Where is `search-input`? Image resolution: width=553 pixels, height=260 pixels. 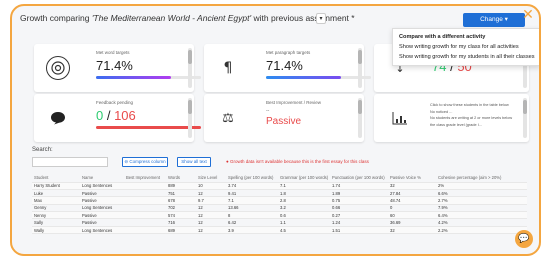 search-input is located at coordinates (70, 162).